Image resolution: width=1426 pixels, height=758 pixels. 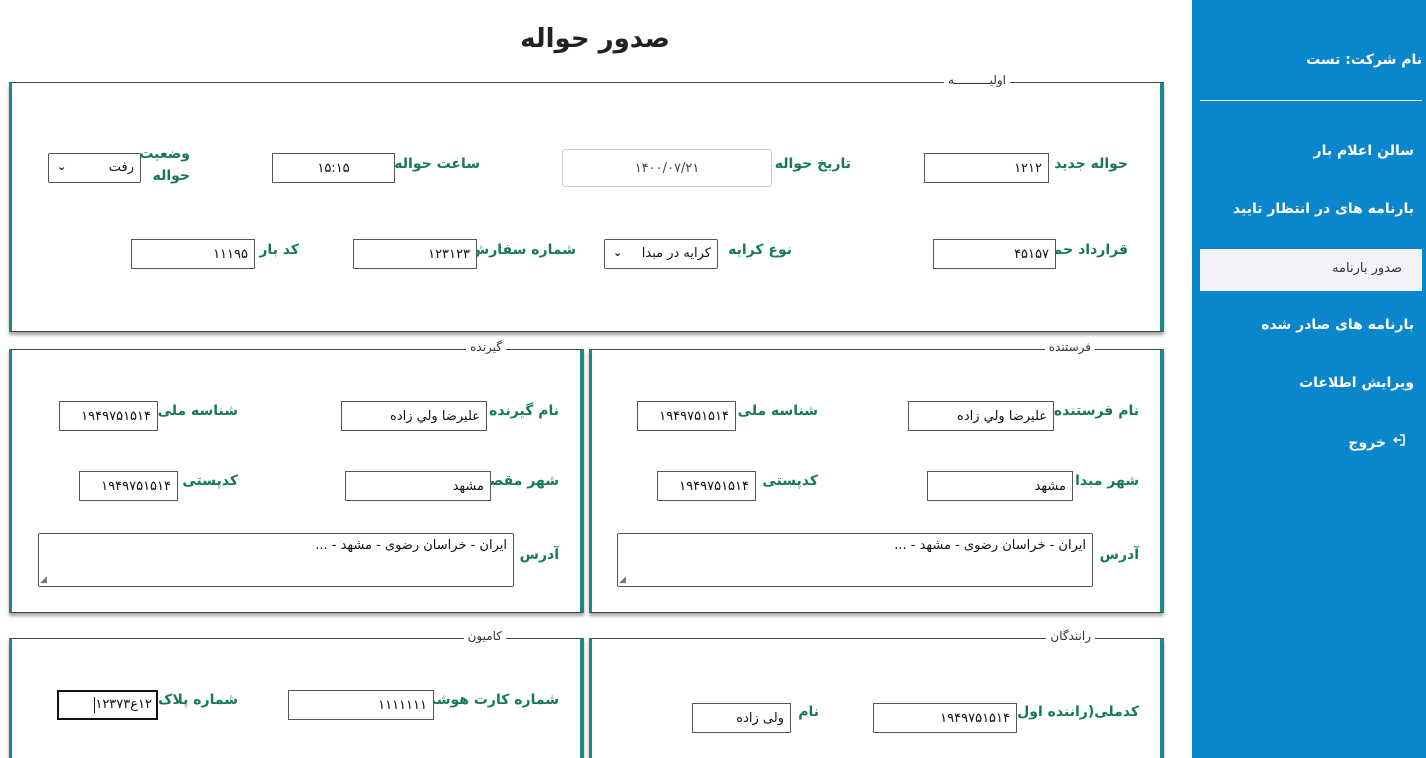 What do you see at coordinates (945, 718) in the screenshot?
I see `driver-national-code-input` at bounding box center [945, 718].